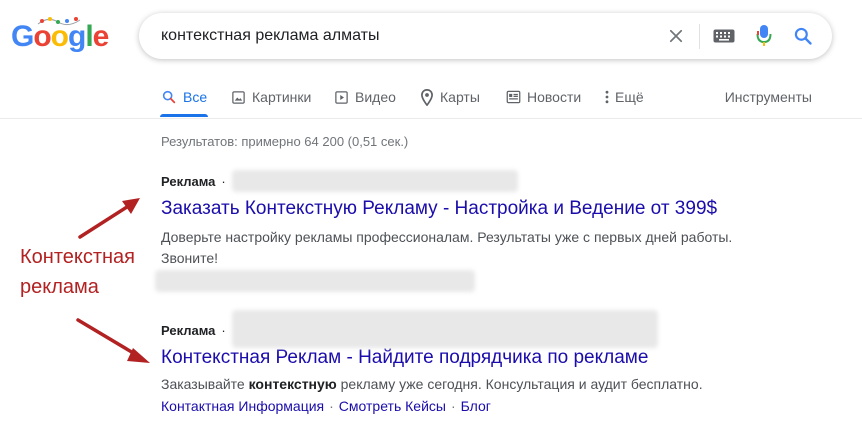 This screenshot has width=862, height=440. What do you see at coordinates (113, 280) in the screenshot?
I see `annotation-arrows` at bounding box center [113, 280].